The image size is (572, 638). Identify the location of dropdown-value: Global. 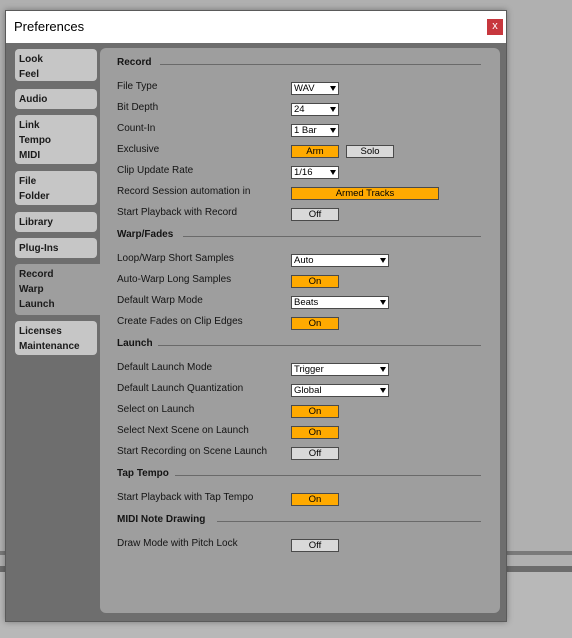
(308, 390).